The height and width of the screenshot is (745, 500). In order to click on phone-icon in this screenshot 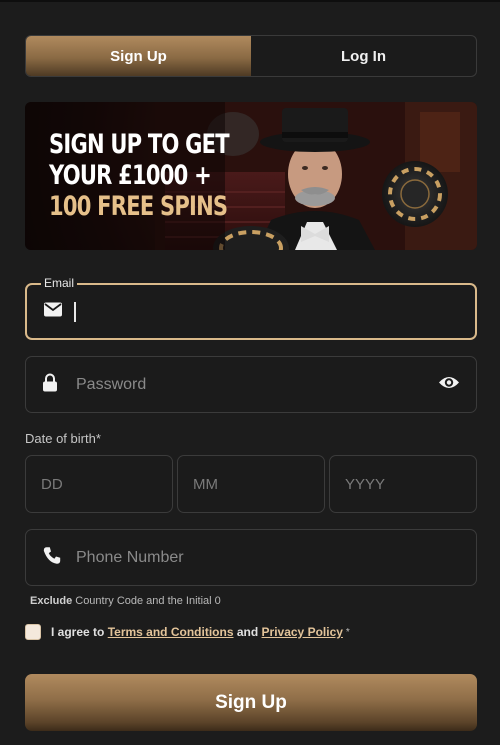, I will do `click(52, 557)`.